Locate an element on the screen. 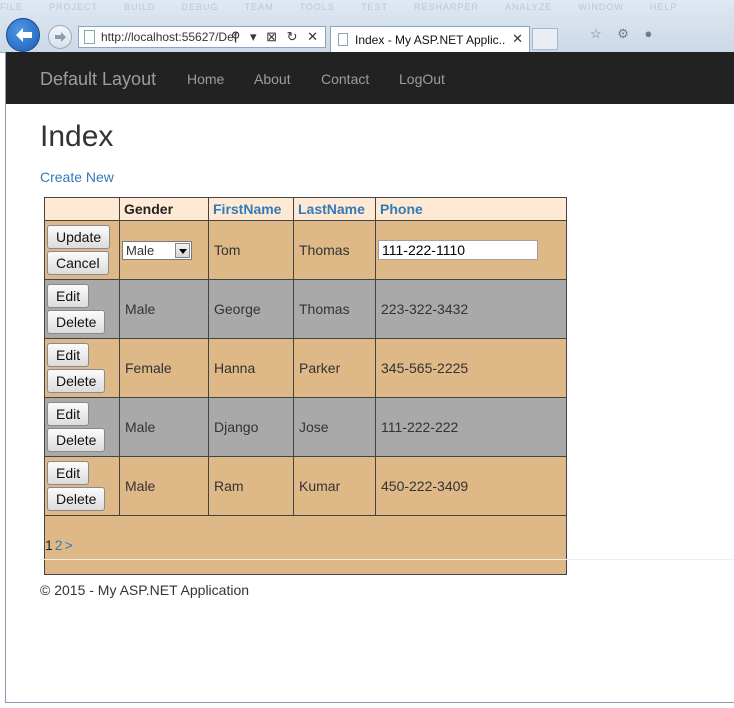  lastname-text: Thomas is located at coordinates (324, 250).